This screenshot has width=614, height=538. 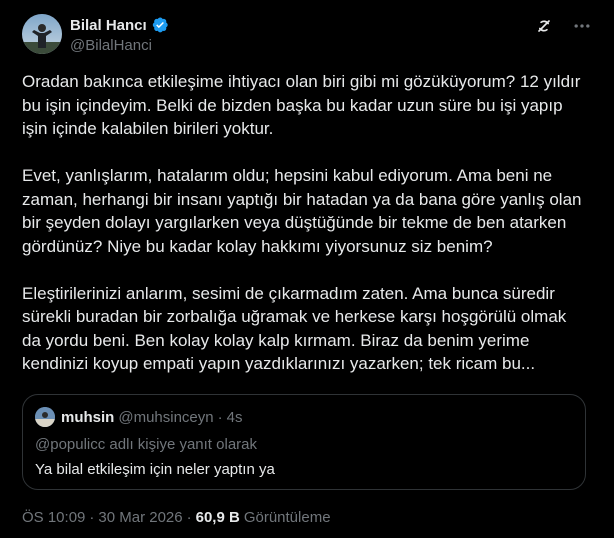 I want to click on author-display-name: Bilal Hancı, so click(x=108, y=25).